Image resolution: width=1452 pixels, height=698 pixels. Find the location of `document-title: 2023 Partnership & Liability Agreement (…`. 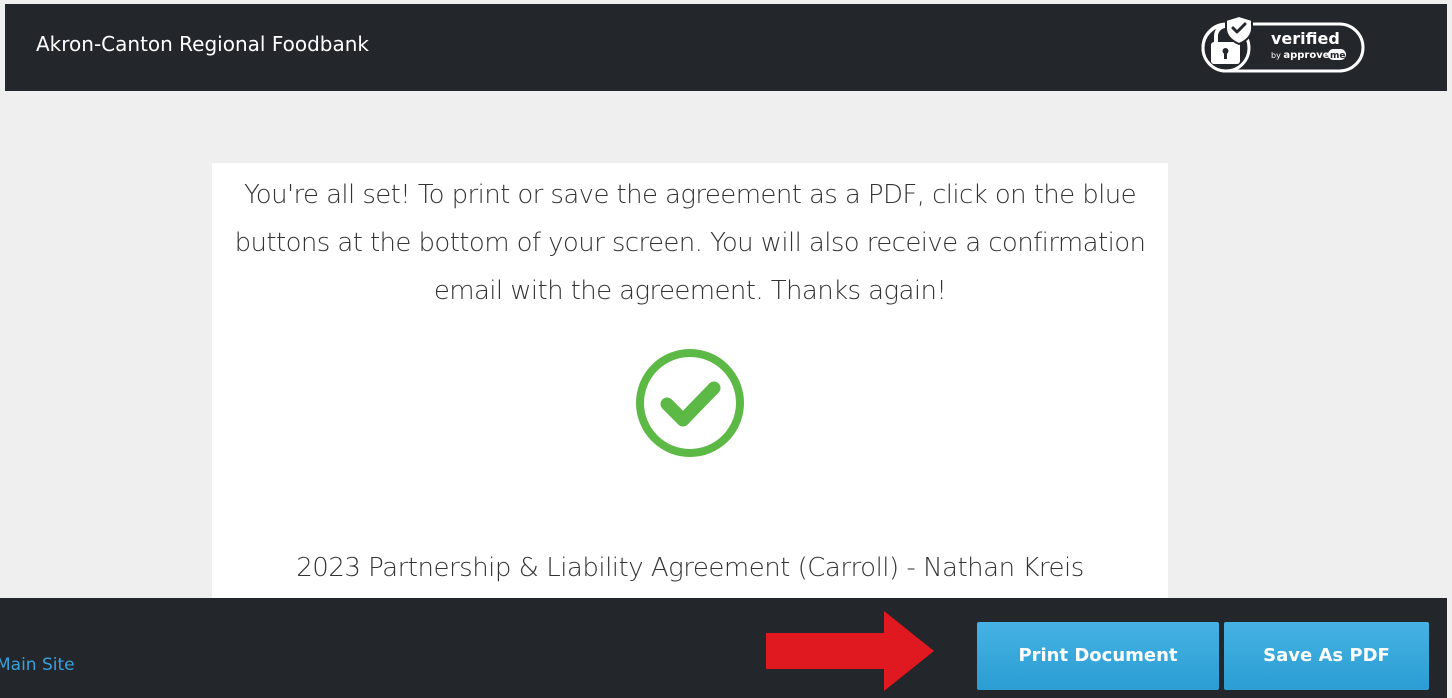

document-title: 2023 Partnership & Liability Agreement (… is located at coordinates (690, 568).